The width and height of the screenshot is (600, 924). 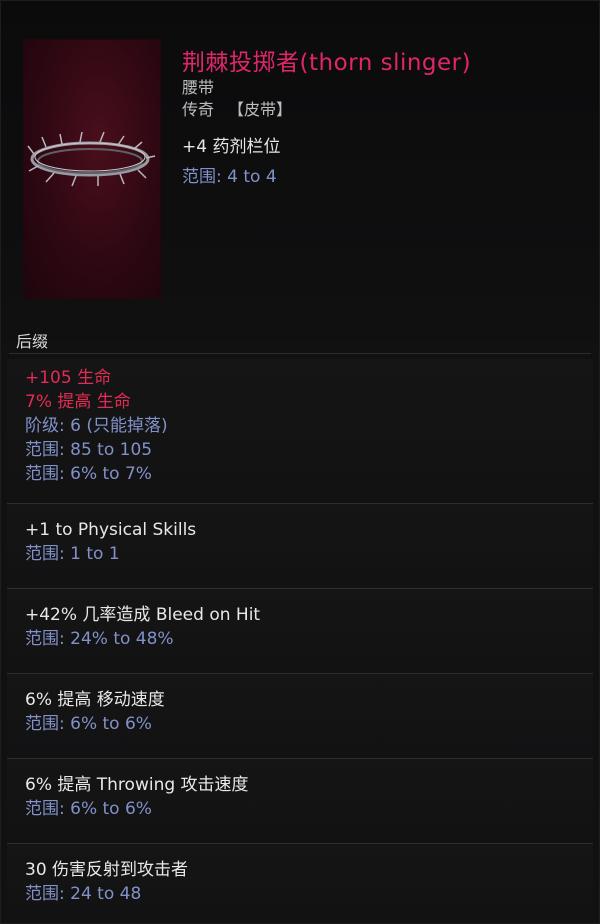 What do you see at coordinates (96, 426) in the screenshot?
I see `affix-tier: 阶级: 6 (只能掉落)` at bounding box center [96, 426].